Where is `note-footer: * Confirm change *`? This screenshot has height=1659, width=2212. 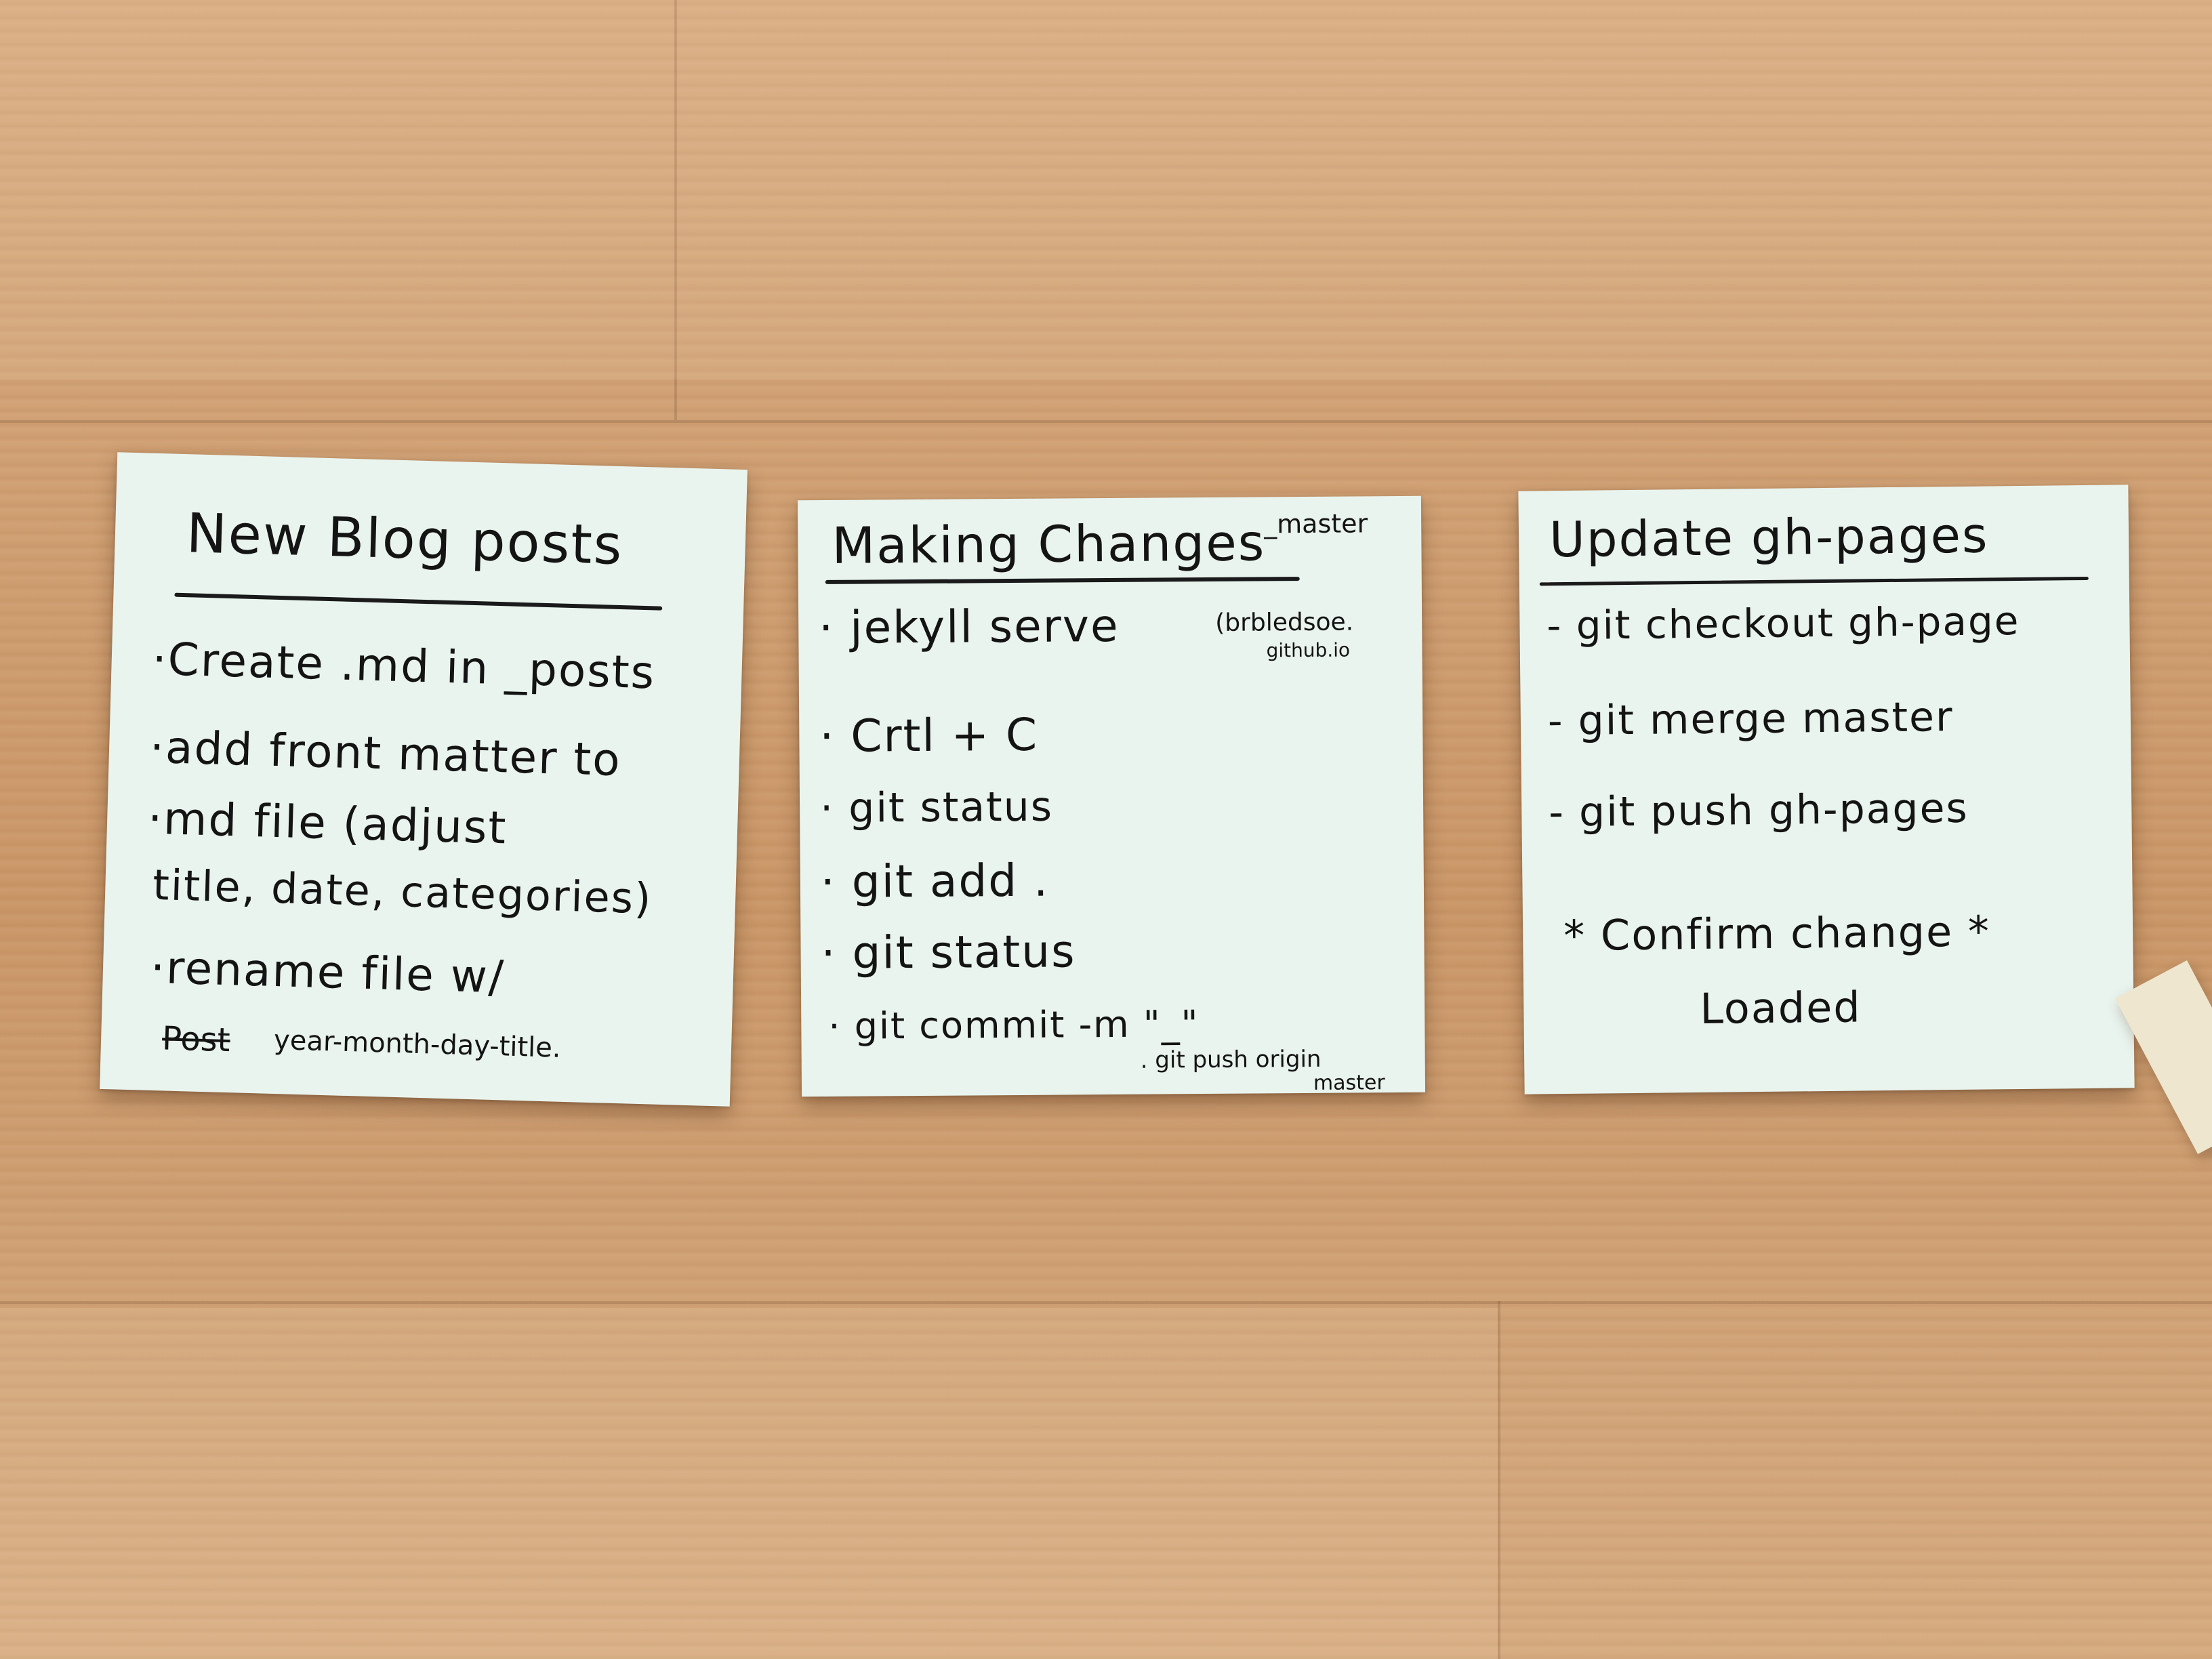
note-footer: * Confirm change * is located at coordinates (1777, 934).